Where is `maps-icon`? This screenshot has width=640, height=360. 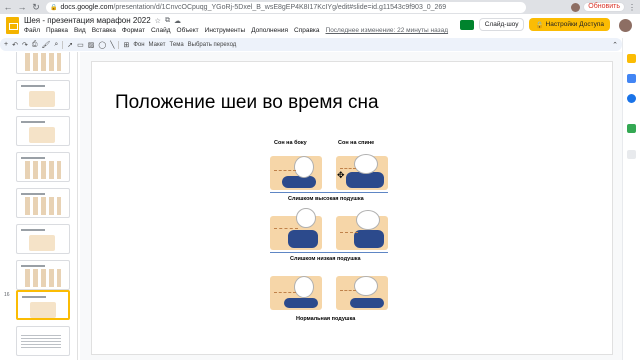
maps-icon is located at coordinates (631, 128).